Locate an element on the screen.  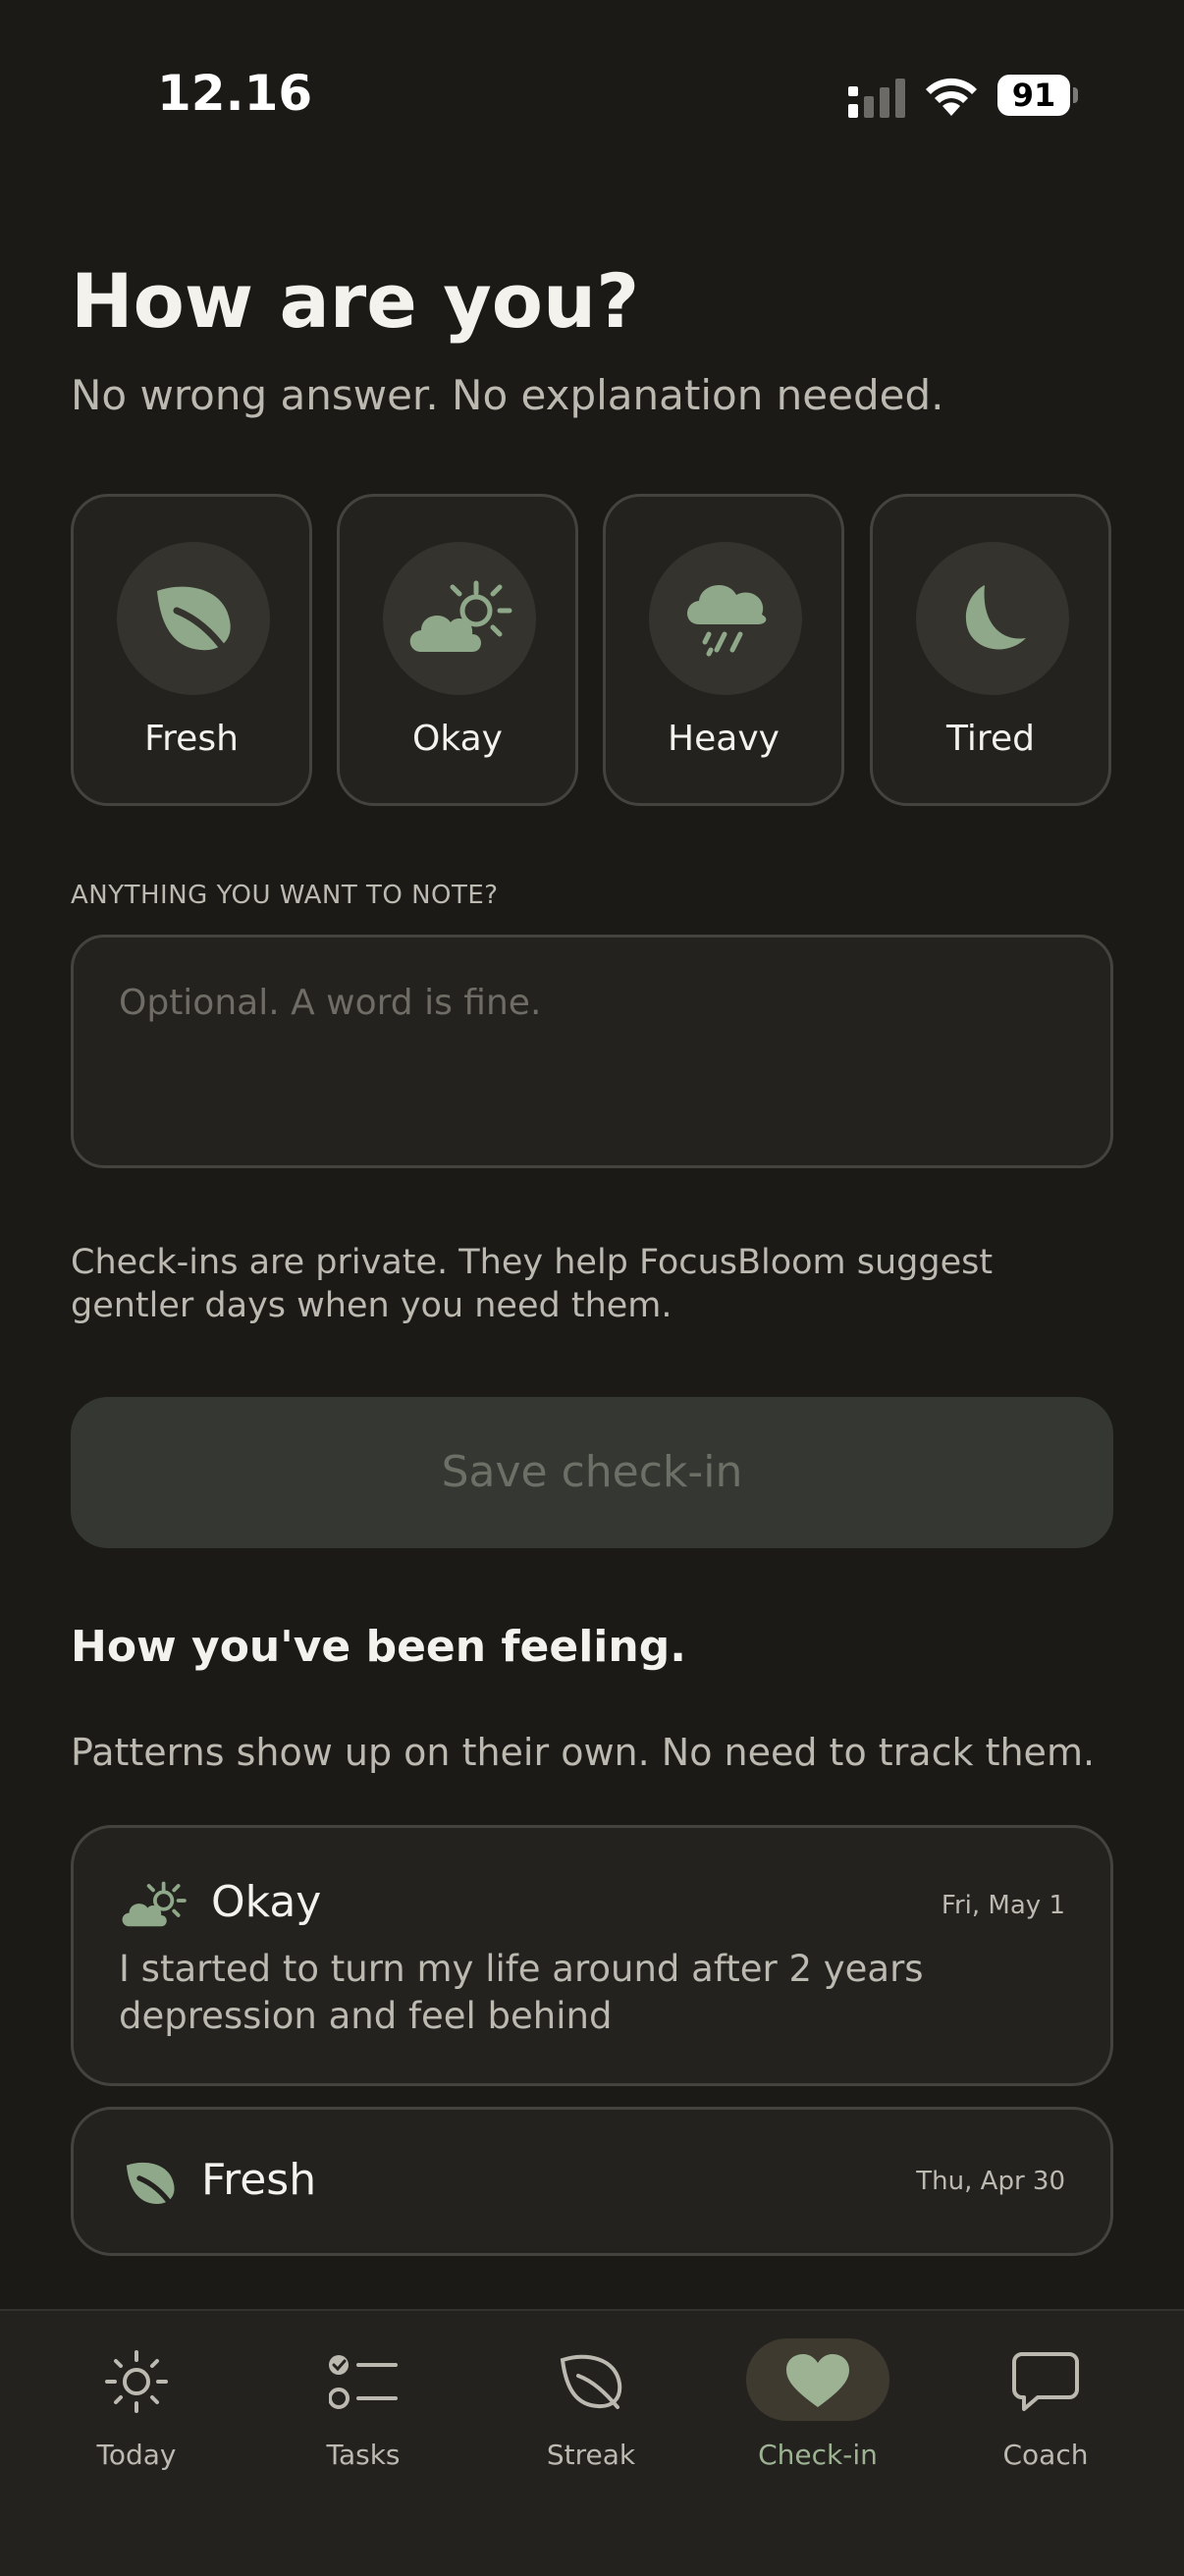
chat-bubble-icon is located at coordinates (1046, 2381).